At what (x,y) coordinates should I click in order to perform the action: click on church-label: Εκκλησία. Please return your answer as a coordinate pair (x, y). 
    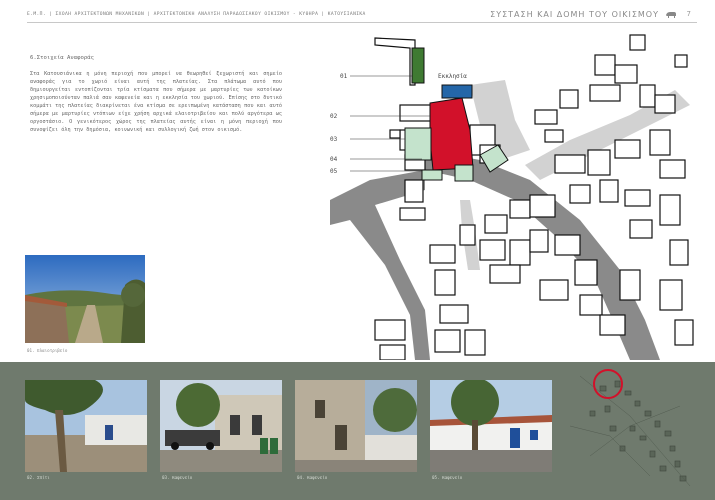
    Looking at the image, I should click on (452, 76).